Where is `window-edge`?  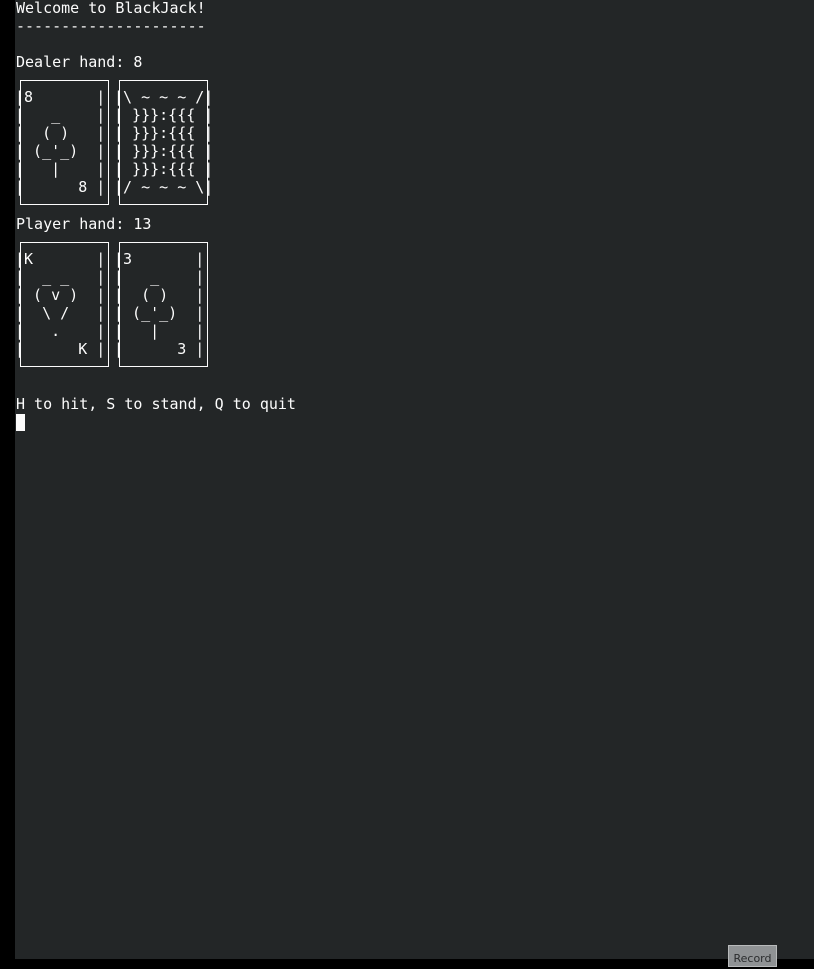
window-edge is located at coordinates (7, 479).